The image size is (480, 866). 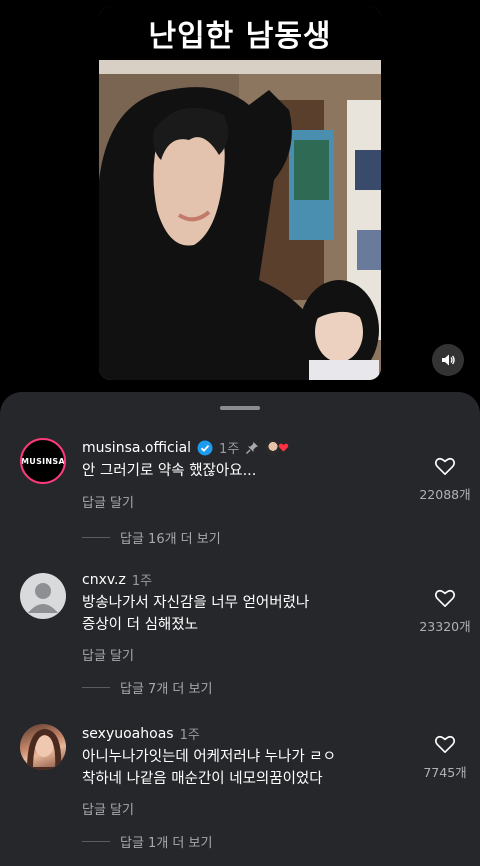 I want to click on username: sexyuoahoas, so click(x=128, y=734).